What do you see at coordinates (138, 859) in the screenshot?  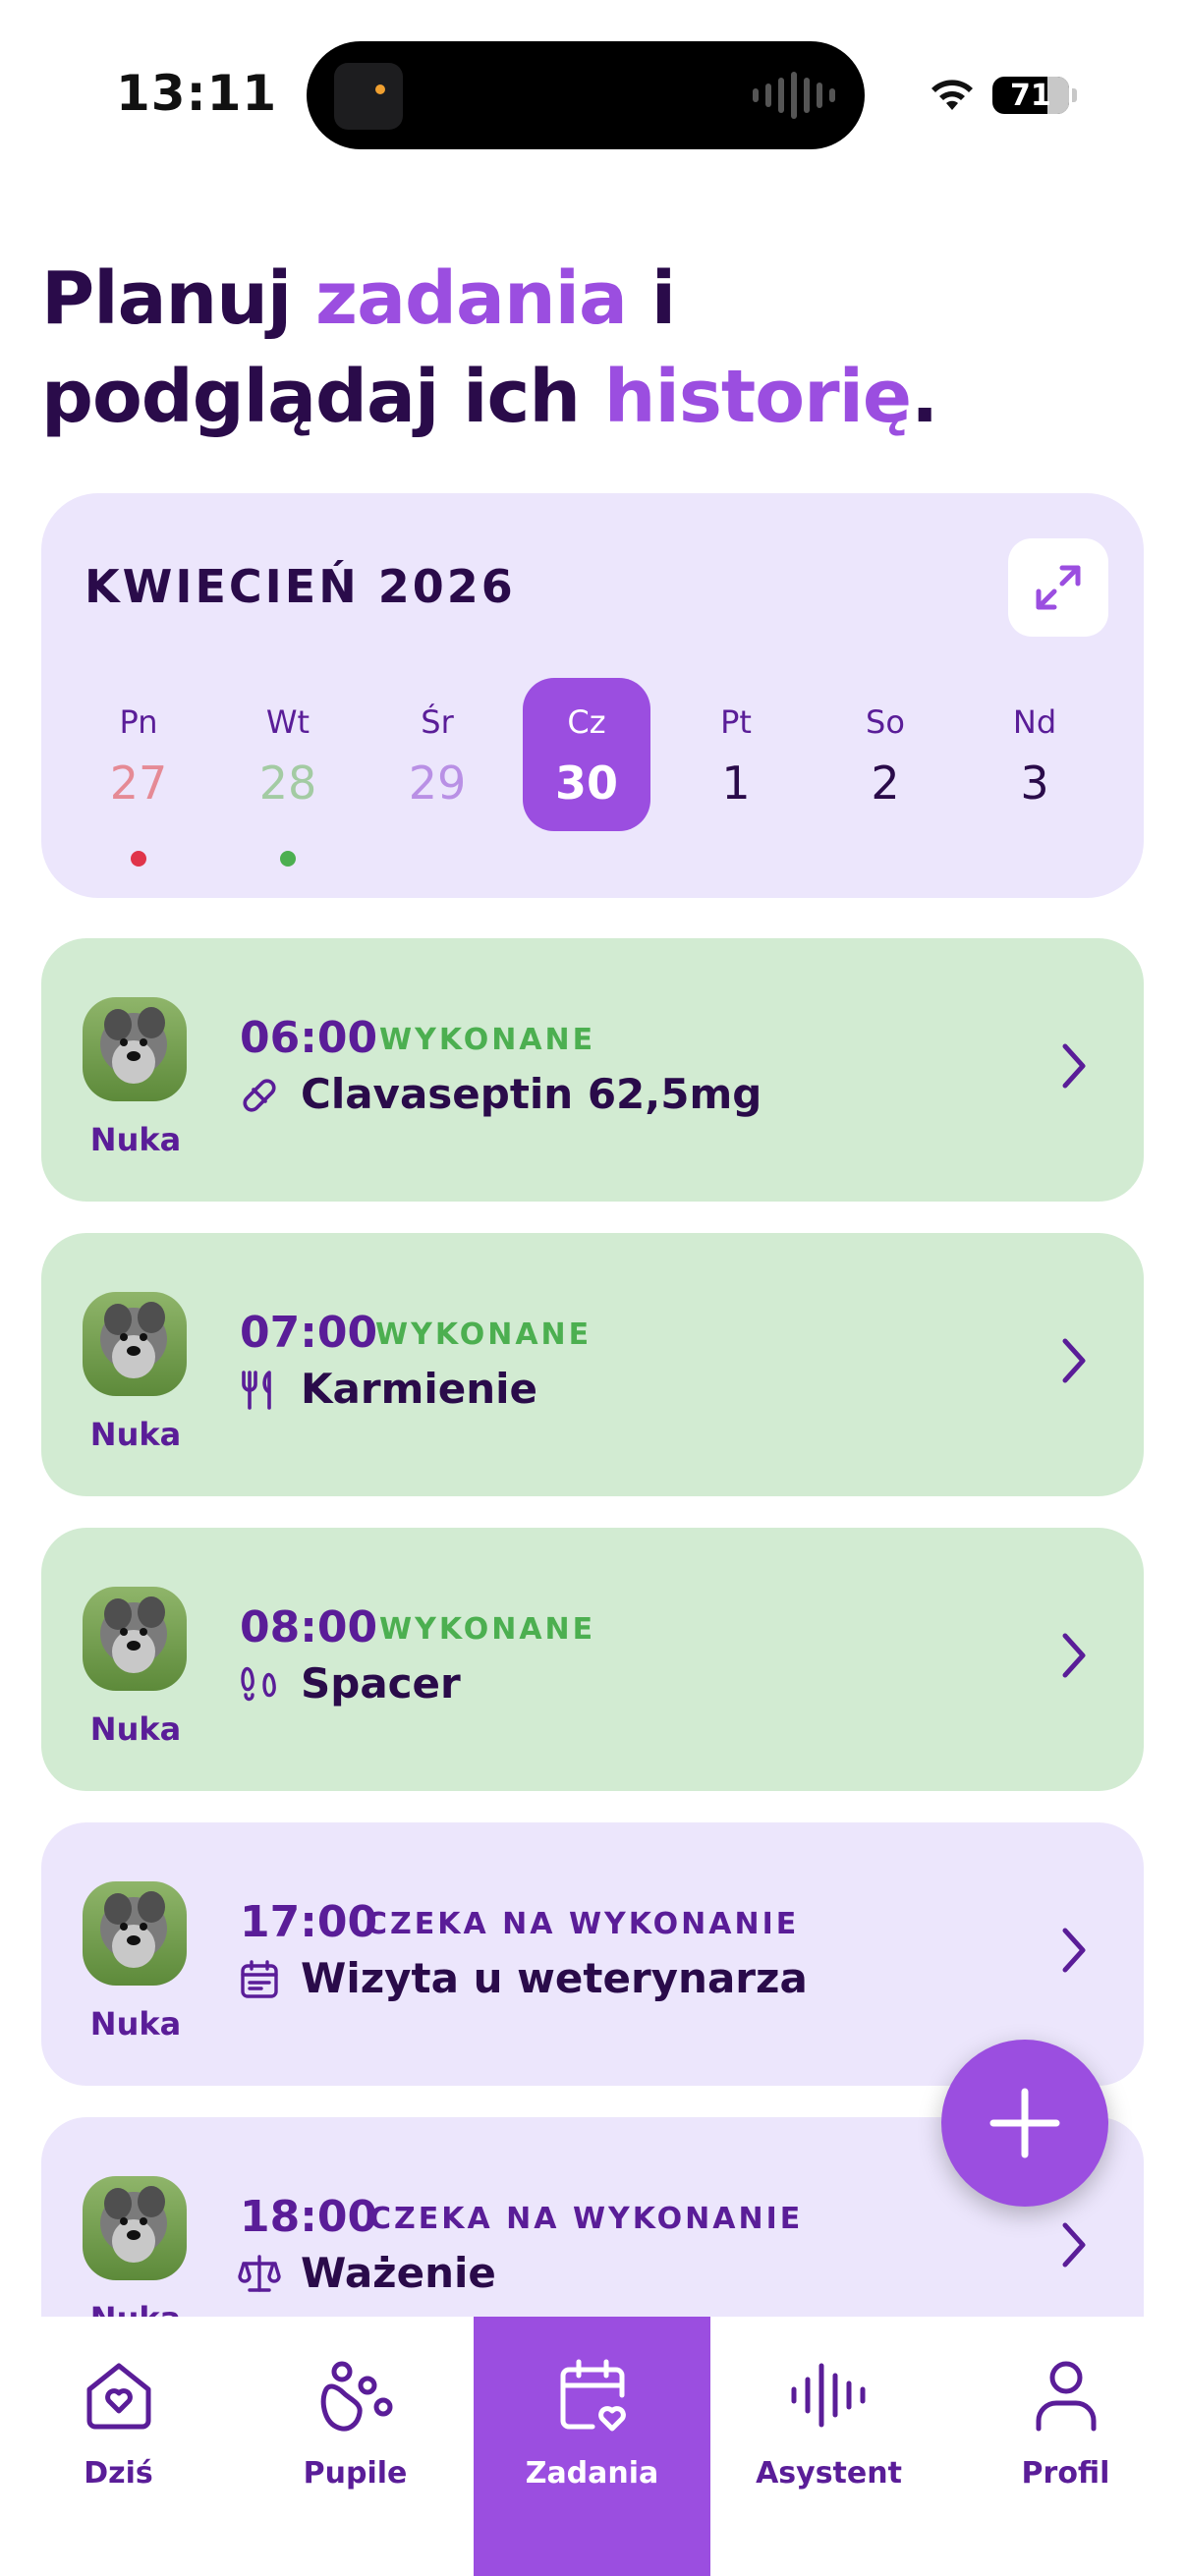 I see `missed-task-dot` at bounding box center [138, 859].